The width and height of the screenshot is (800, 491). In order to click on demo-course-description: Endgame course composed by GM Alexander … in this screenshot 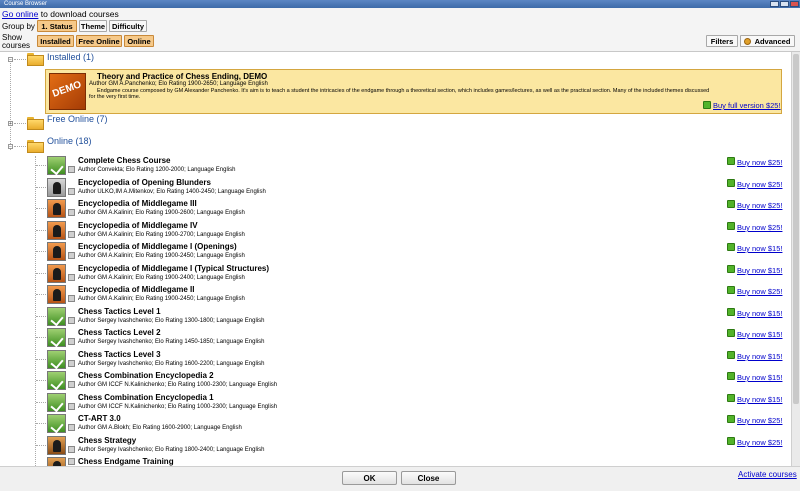, I will do `click(403, 91)`.